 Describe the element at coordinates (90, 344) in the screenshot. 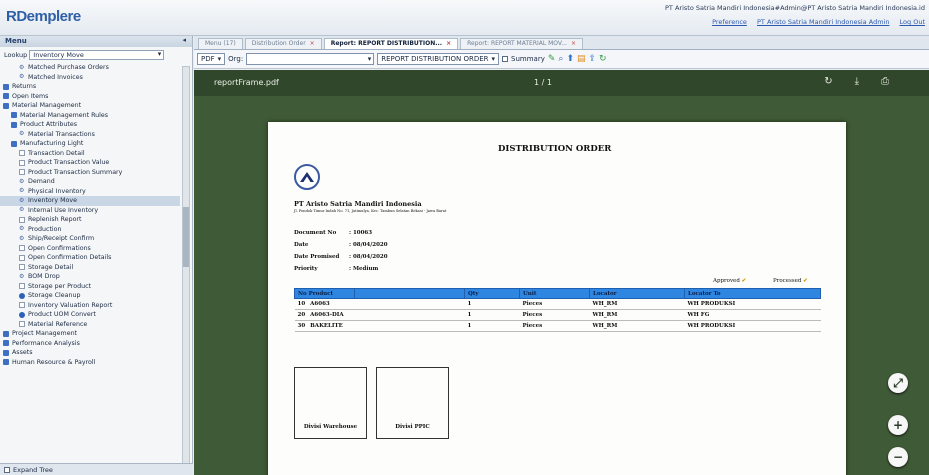

I see `tree-item: Performance Analysis` at that location.